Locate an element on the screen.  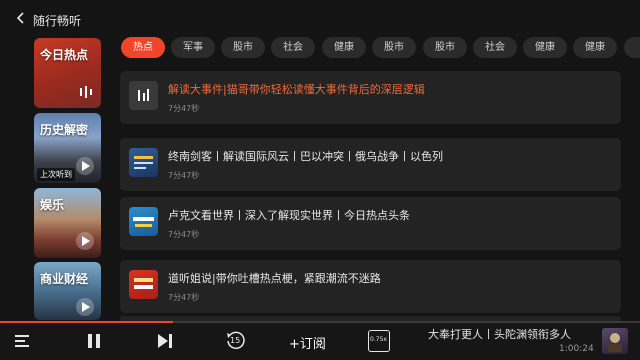
next-track-icon is located at coordinates (165, 341).